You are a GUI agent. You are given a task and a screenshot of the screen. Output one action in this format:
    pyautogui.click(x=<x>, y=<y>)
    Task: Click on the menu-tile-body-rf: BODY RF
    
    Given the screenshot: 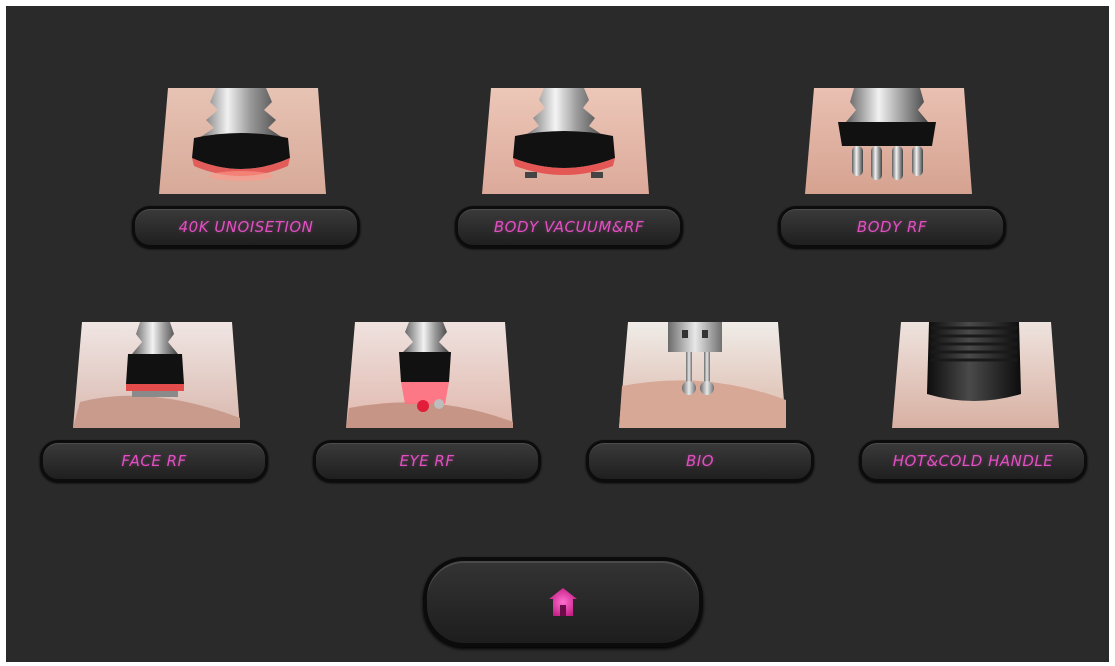 What is the action you would take?
    pyautogui.click(x=889, y=198)
    